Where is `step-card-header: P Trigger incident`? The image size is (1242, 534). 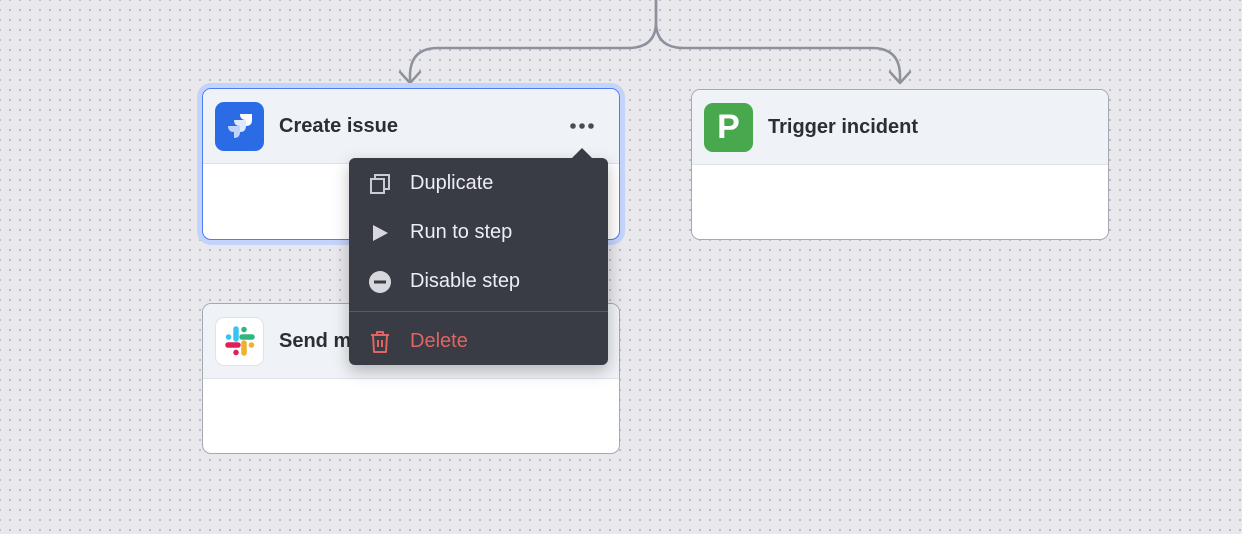
step-card-header: P Trigger incident is located at coordinates (900, 127).